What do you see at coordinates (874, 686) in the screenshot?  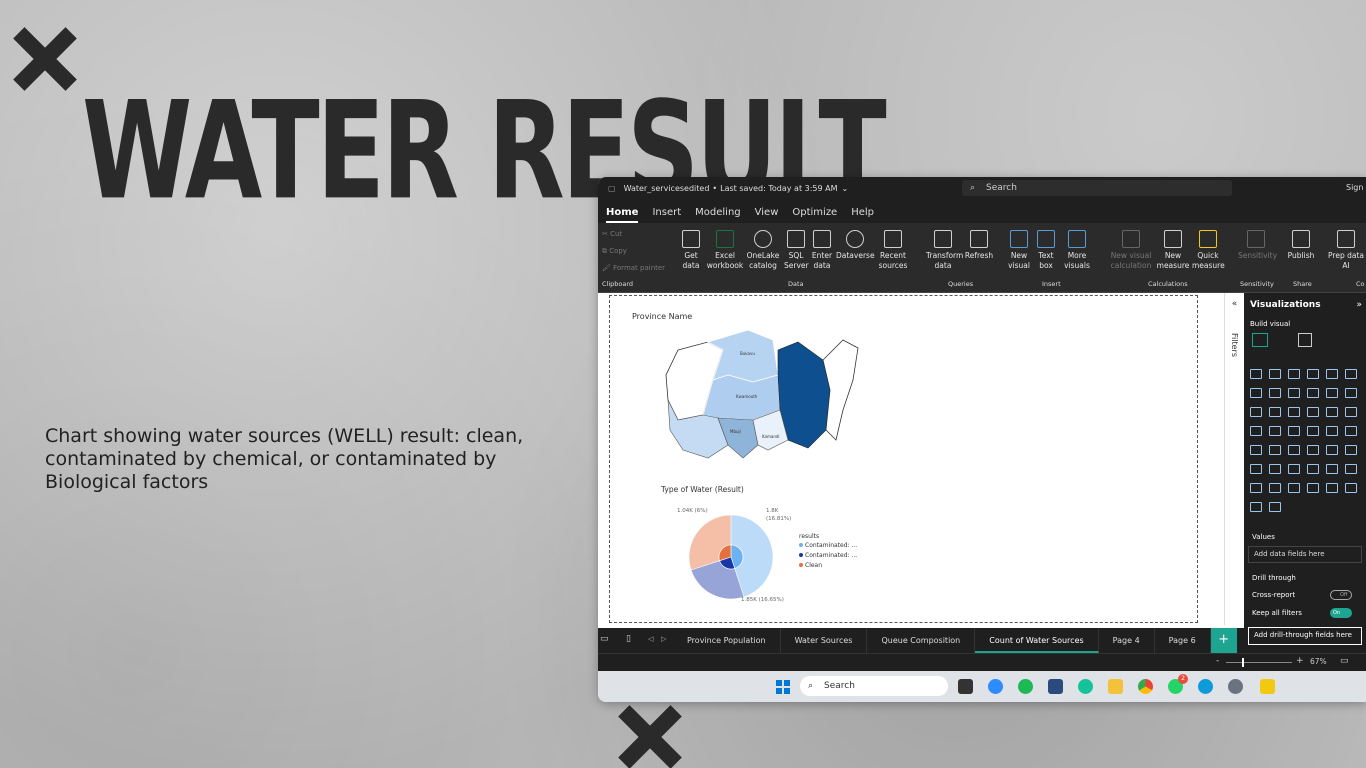 I see `taskbar-search-input: ⌕ Search` at bounding box center [874, 686].